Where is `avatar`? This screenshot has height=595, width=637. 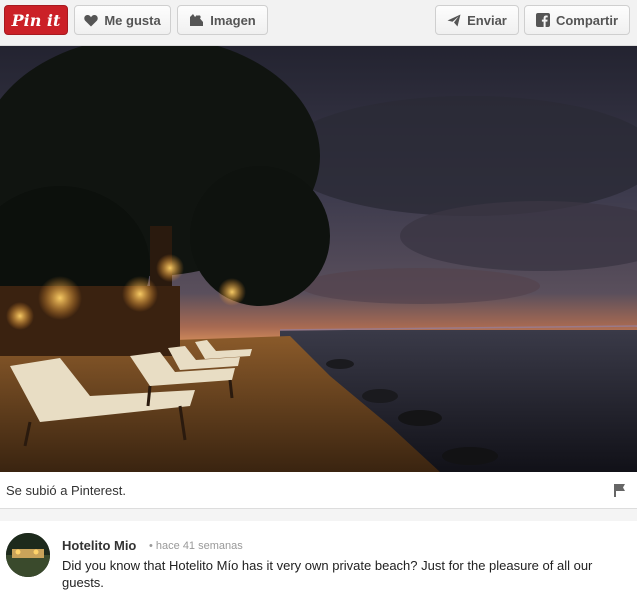 avatar is located at coordinates (28, 555).